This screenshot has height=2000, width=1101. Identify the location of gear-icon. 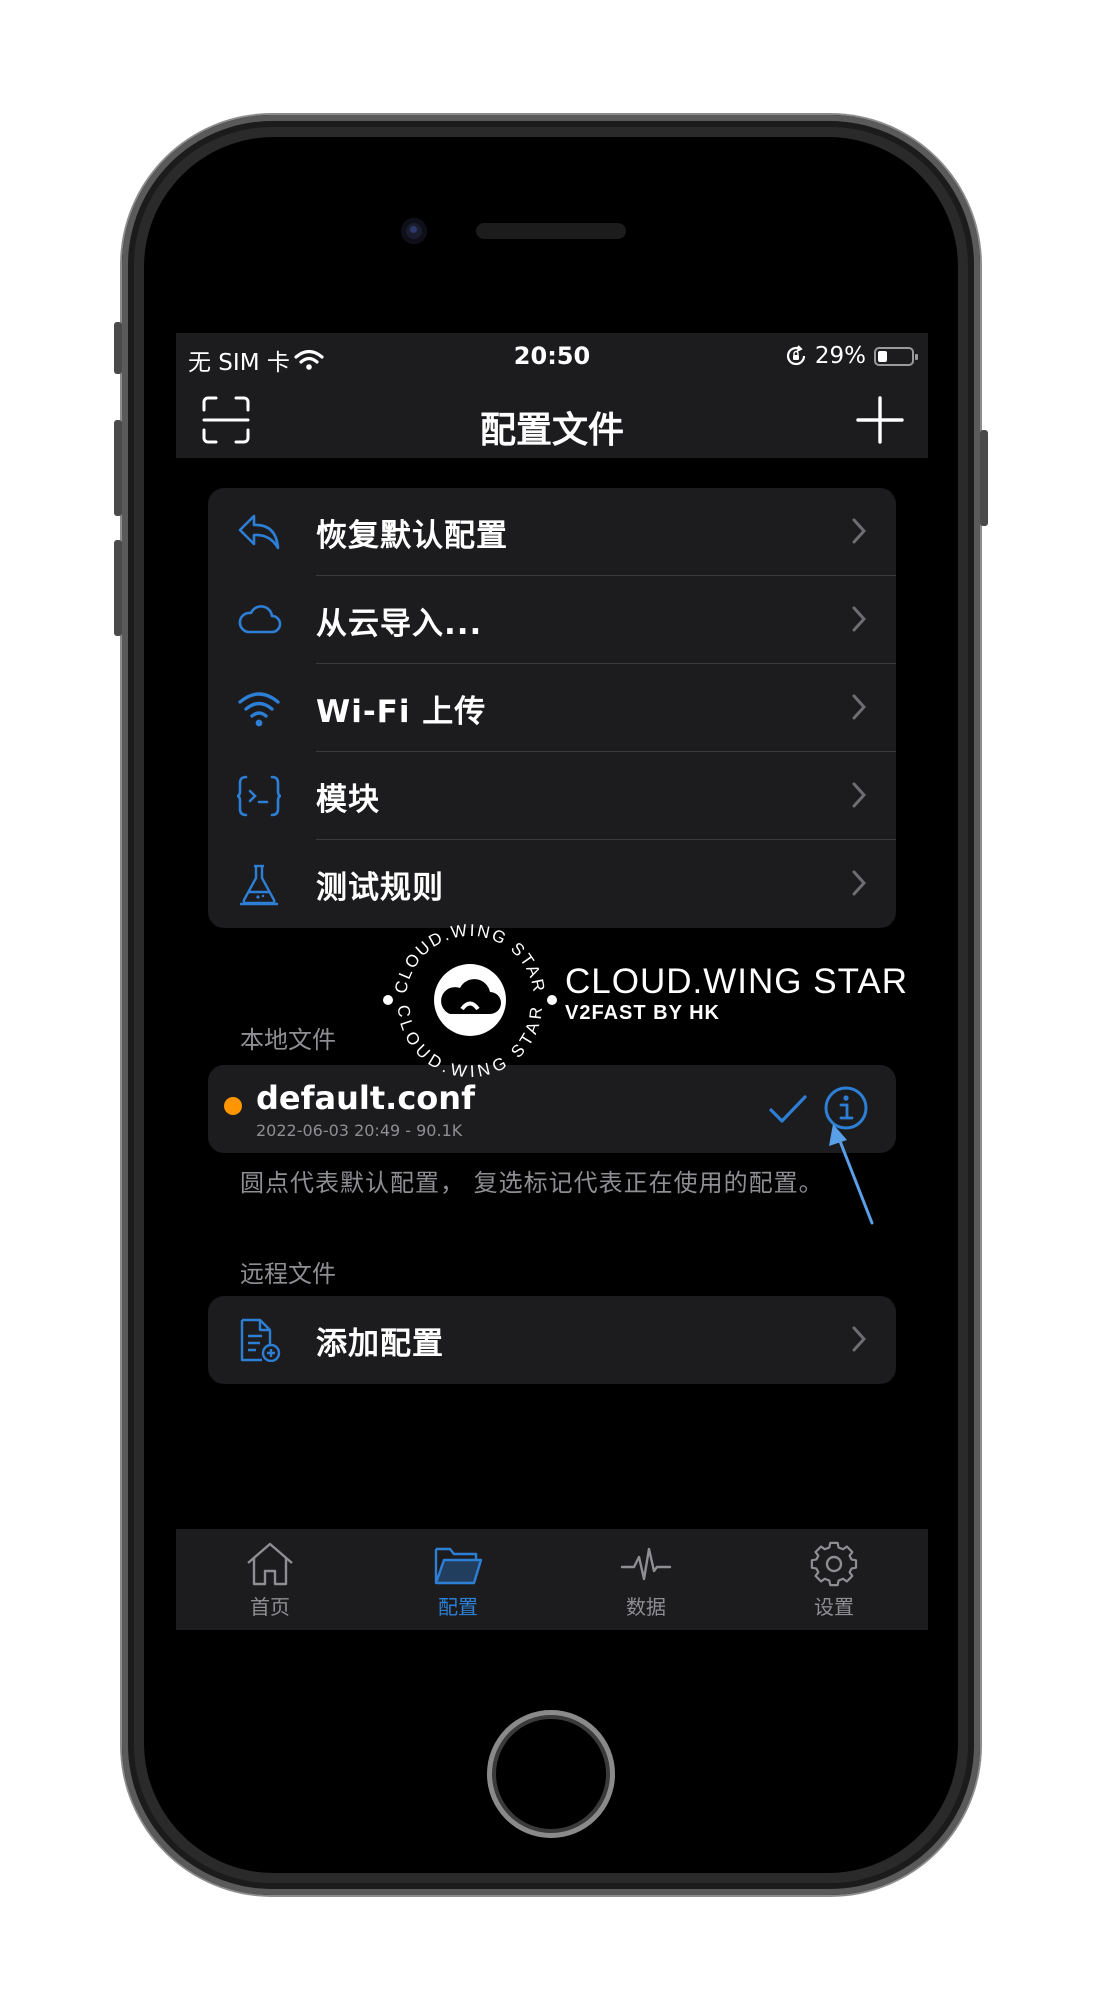
(834, 1564).